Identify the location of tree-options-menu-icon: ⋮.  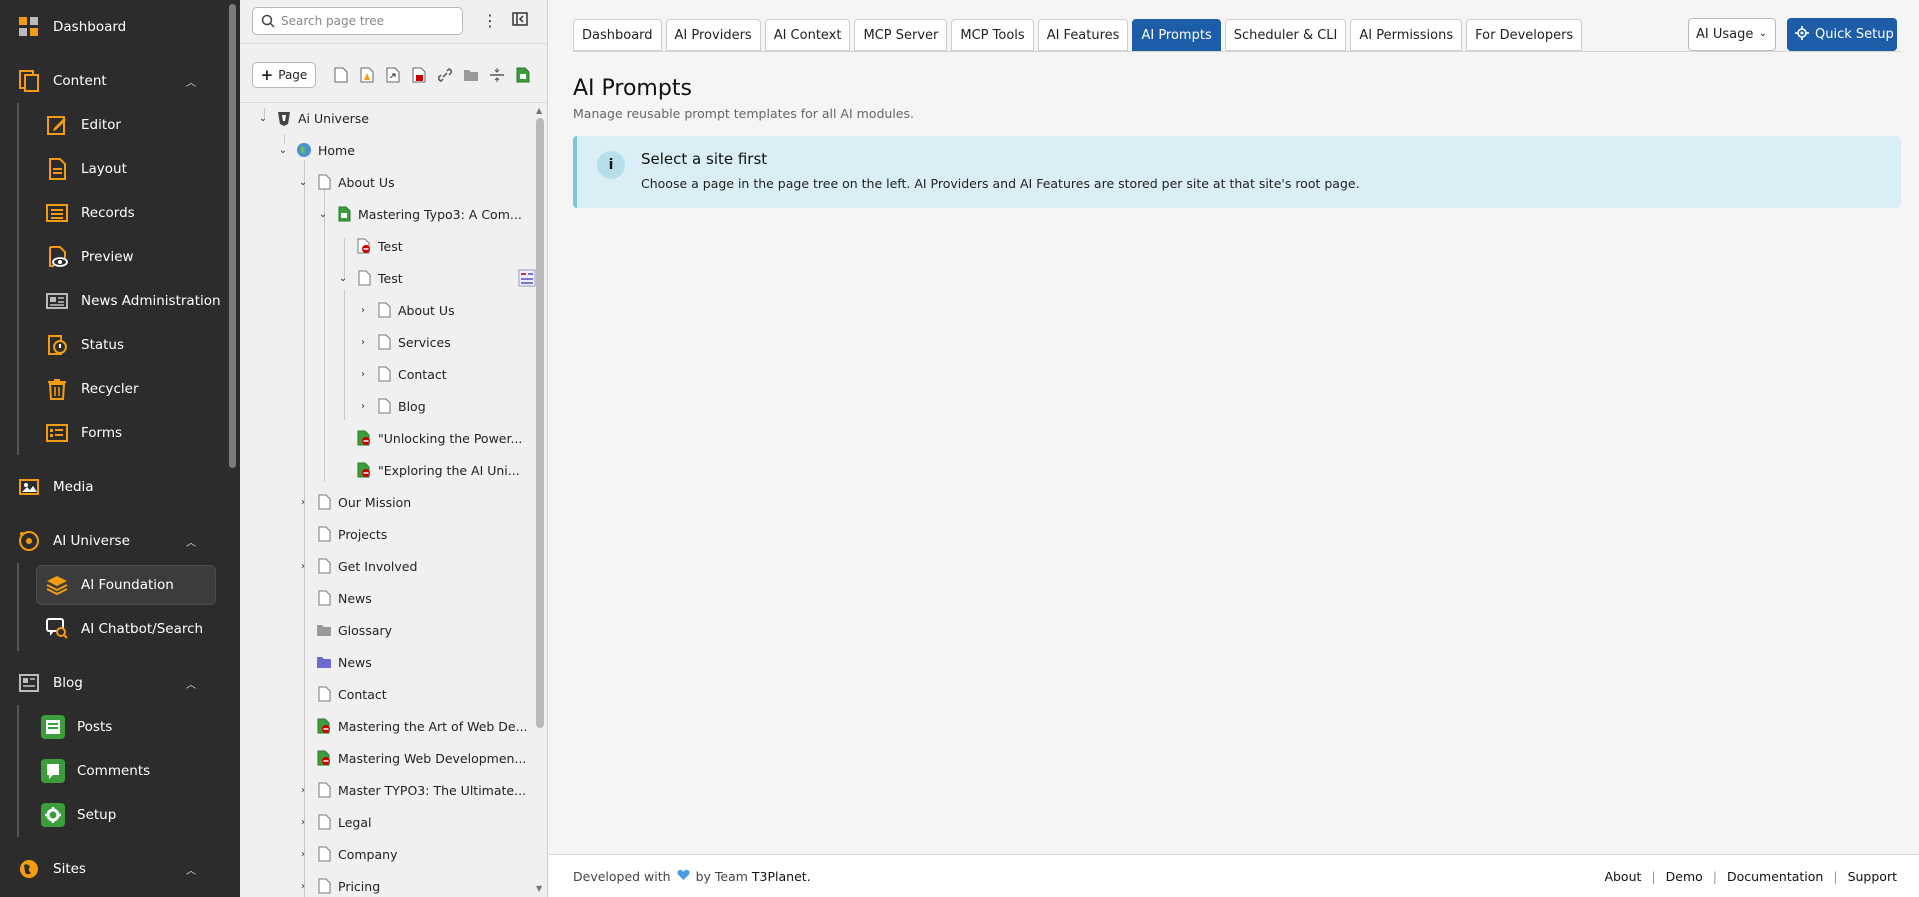
(490, 21).